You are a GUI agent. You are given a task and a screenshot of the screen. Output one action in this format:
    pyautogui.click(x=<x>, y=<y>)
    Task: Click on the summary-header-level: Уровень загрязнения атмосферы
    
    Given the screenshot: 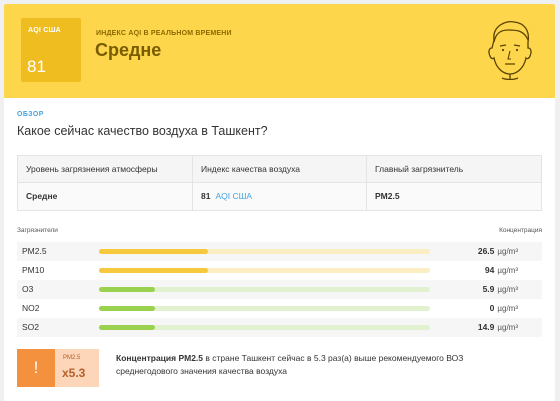 What is the action you would take?
    pyautogui.click(x=92, y=169)
    